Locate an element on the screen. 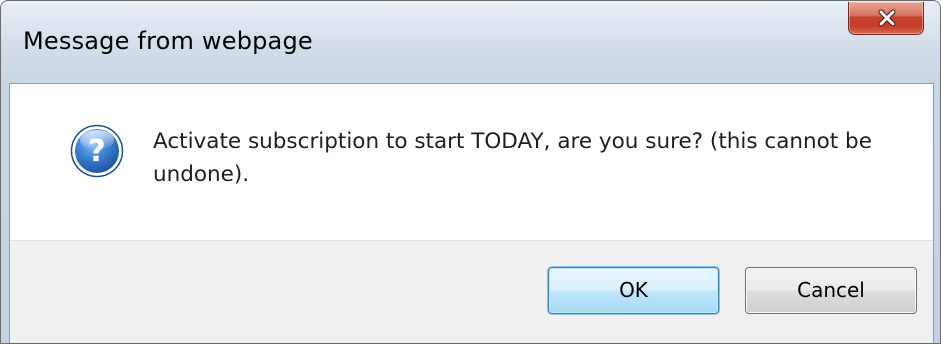 This screenshot has height=344, width=941. window-title: Message from webpage is located at coordinates (168, 41).